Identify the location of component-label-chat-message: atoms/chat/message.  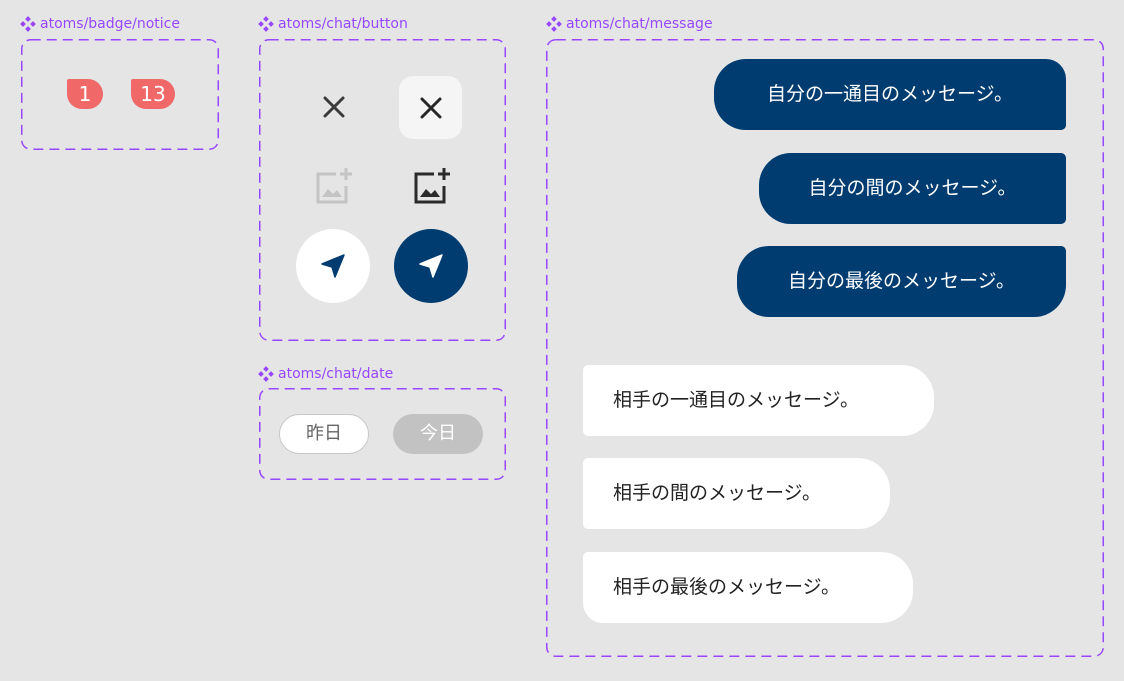
(629, 24).